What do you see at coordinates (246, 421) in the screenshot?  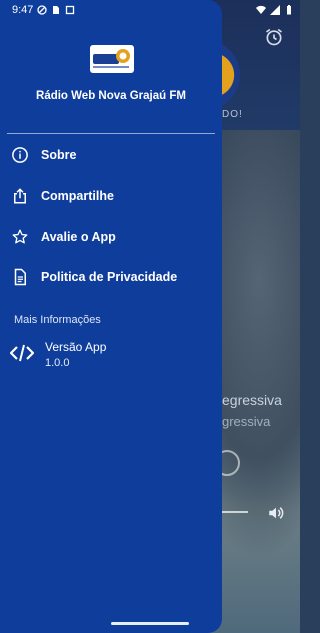 I see `background-track-subtitle: gressiva` at bounding box center [246, 421].